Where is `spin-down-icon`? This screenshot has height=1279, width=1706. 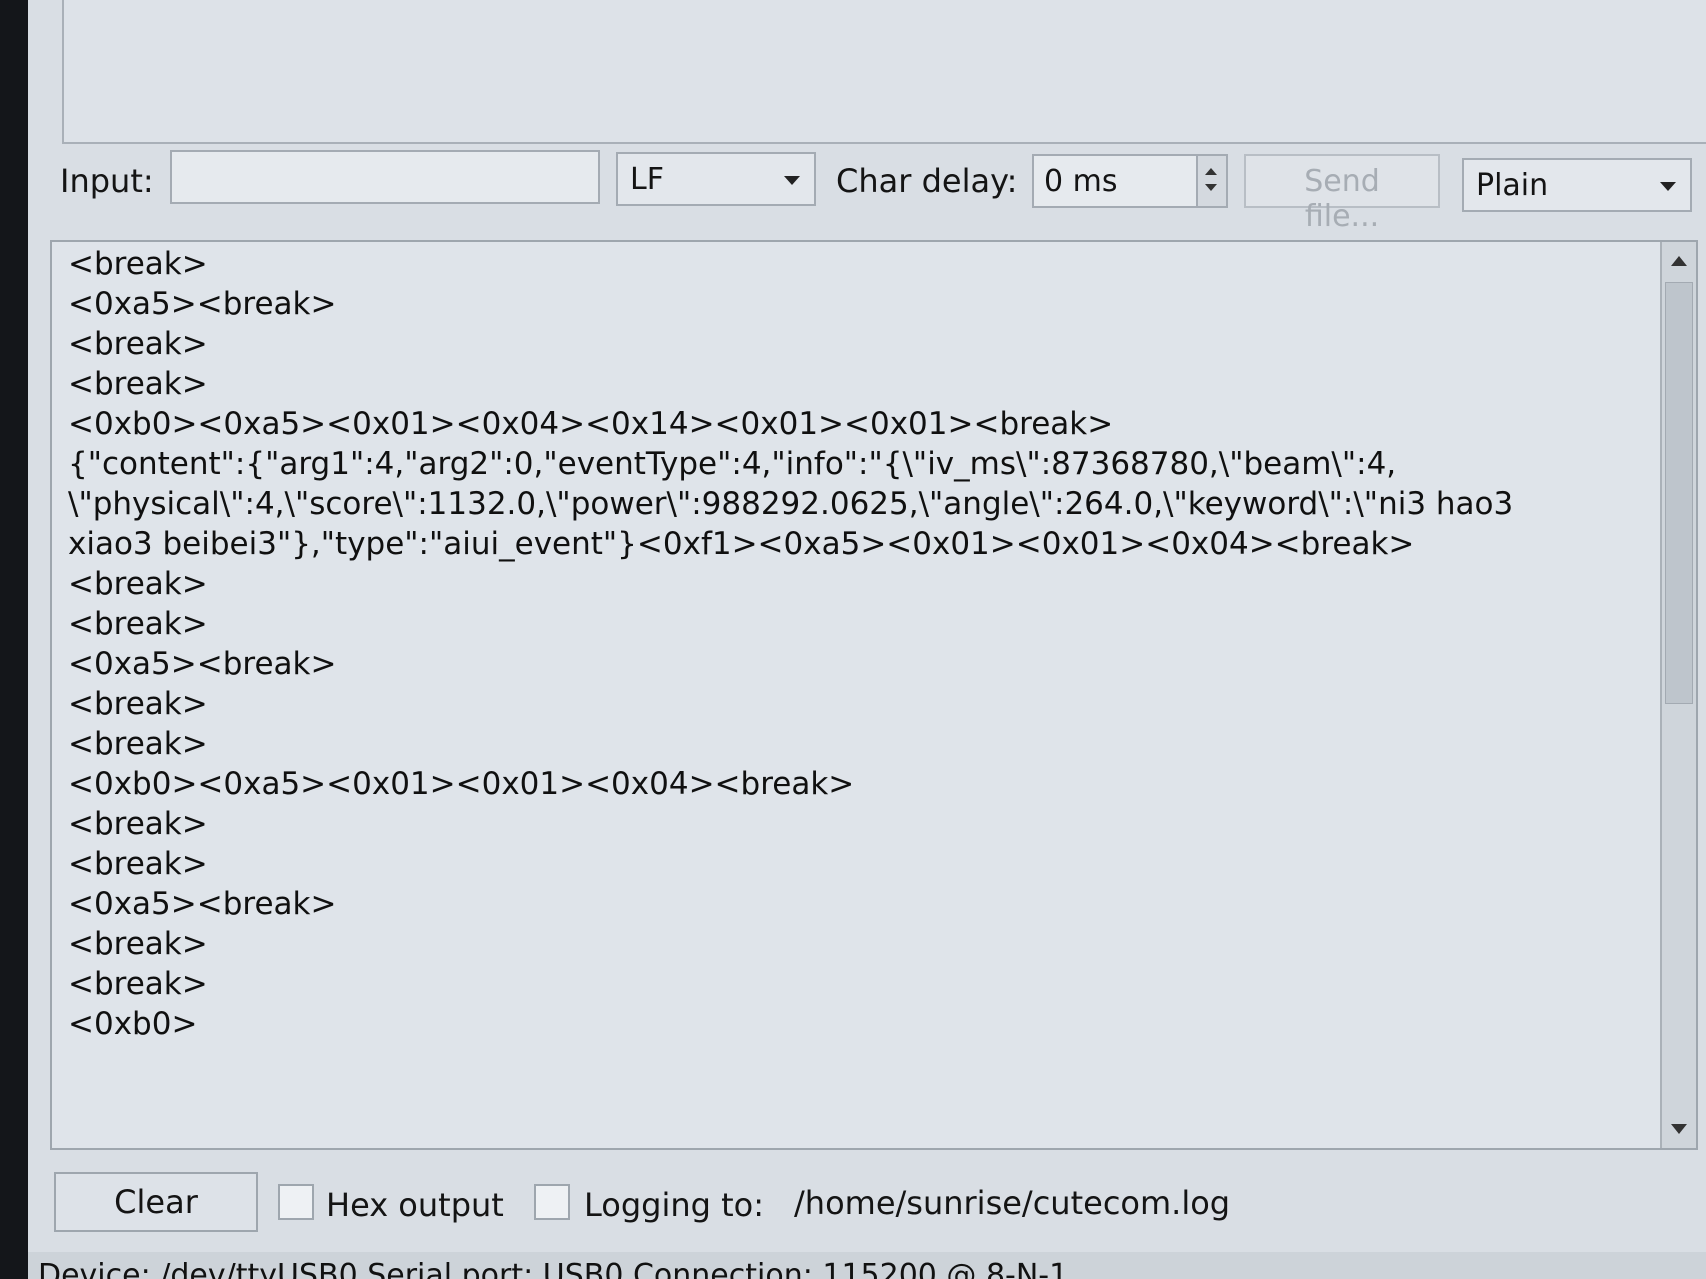
spin-down-icon is located at coordinates (1211, 187).